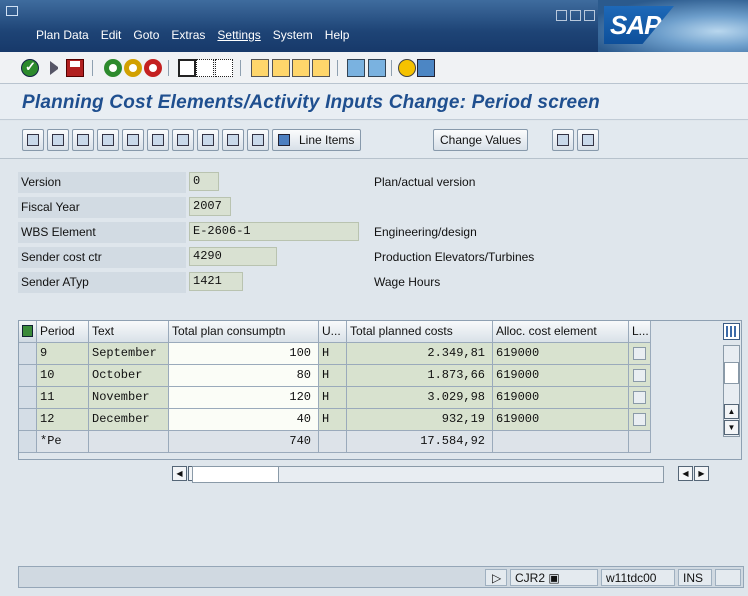  What do you see at coordinates (377, 68) in the screenshot?
I see `create-shortcut-icon` at bounding box center [377, 68].